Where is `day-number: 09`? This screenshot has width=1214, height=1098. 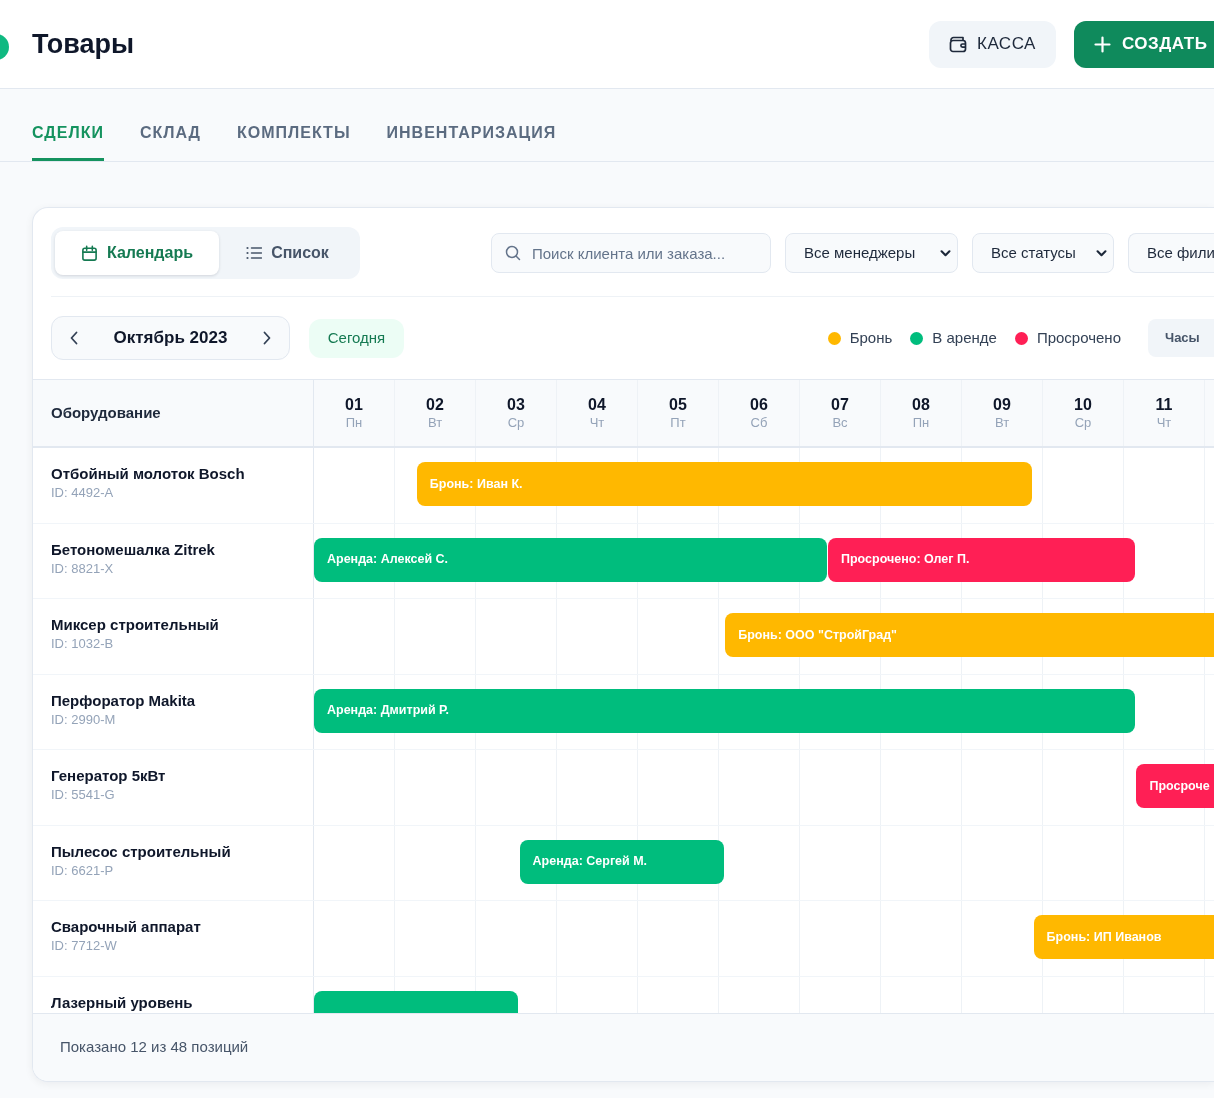
day-number: 09 is located at coordinates (1002, 405).